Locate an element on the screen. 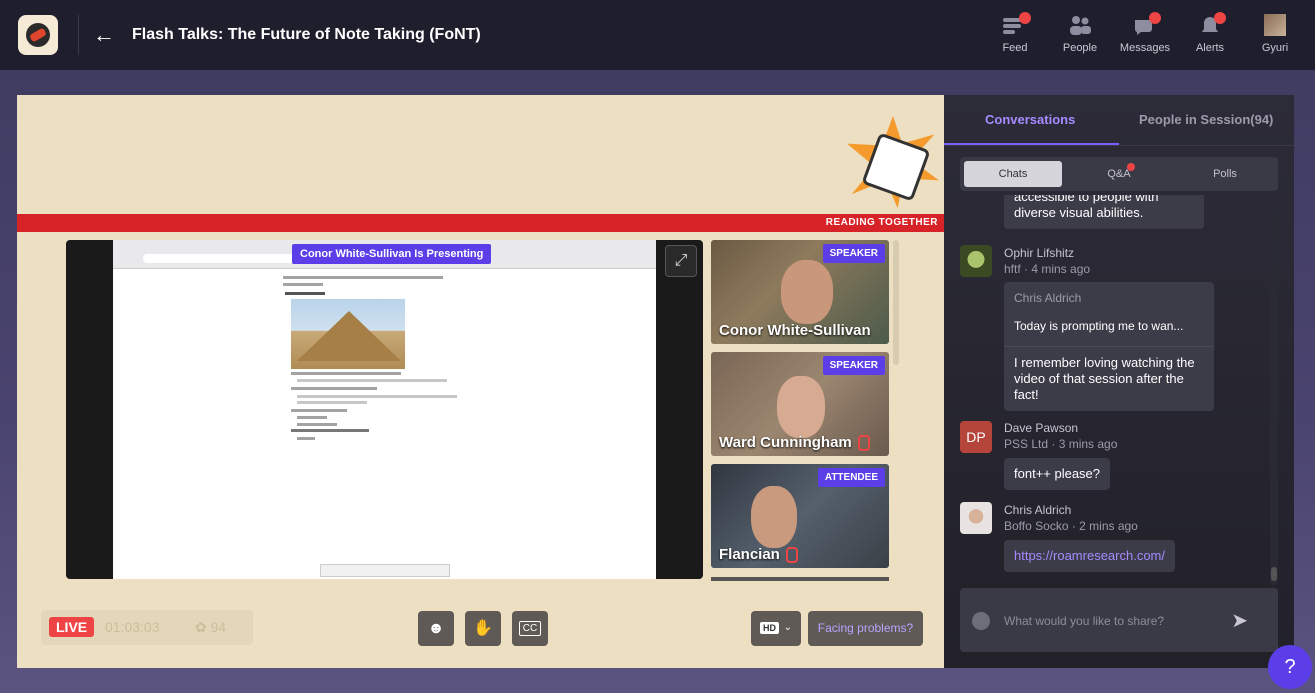 This screenshot has height=693, width=1315. event-logo is located at coordinates (893, 155).